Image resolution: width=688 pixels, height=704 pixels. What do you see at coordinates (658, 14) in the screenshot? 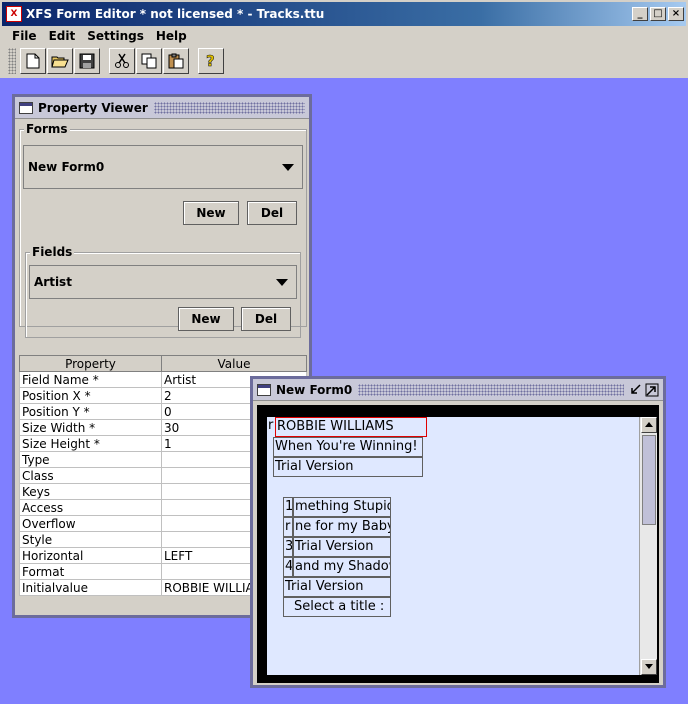
I see `maximize-button: □` at bounding box center [658, 14].